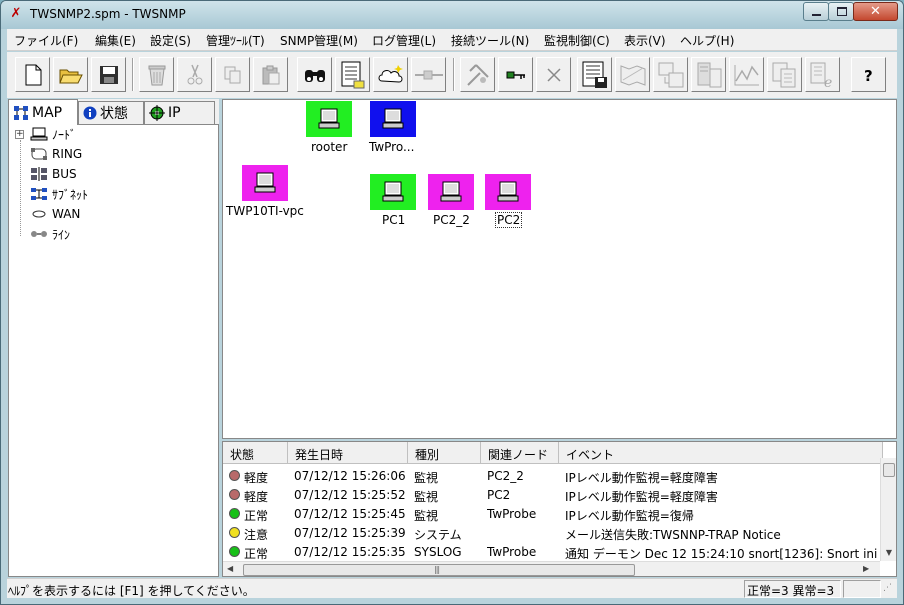  What do you see at coordinates (67, 154) in the screenshot?
I see `tree-label: RING` at bounding box center [67, 154].